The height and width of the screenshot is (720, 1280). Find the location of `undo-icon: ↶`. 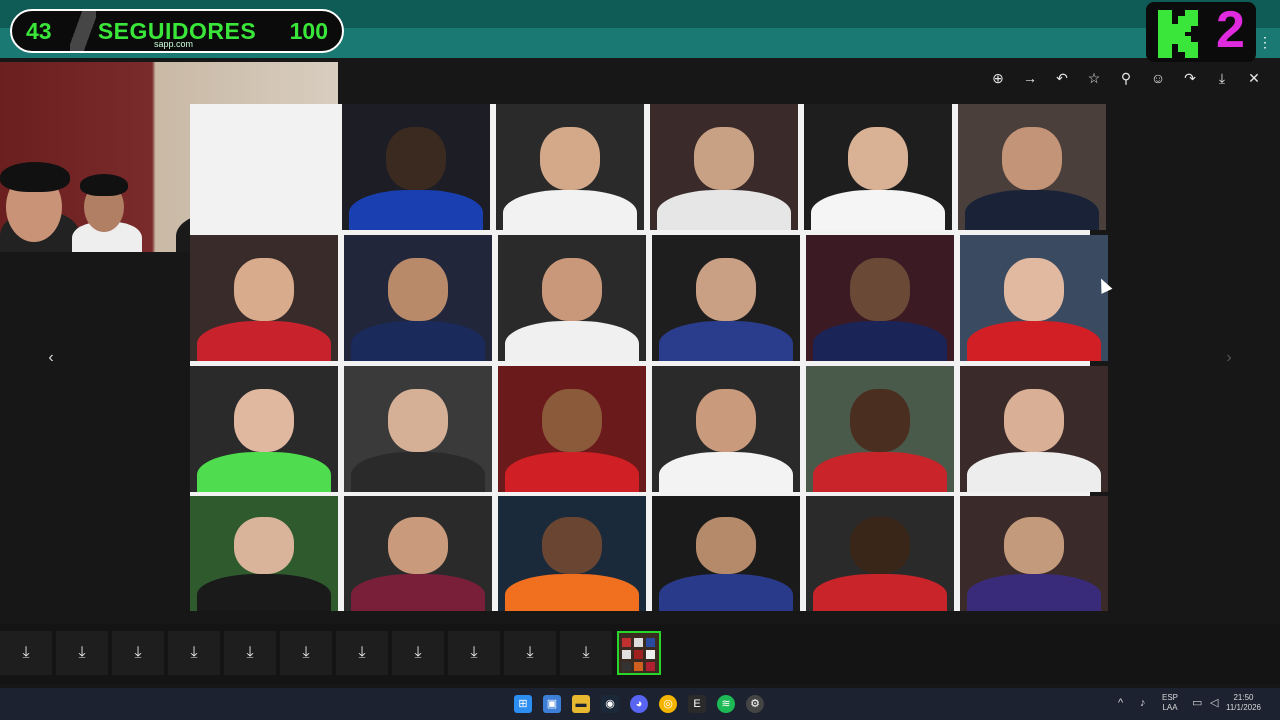

undo-icon: ↶ is located at coordinates (1062, 78).